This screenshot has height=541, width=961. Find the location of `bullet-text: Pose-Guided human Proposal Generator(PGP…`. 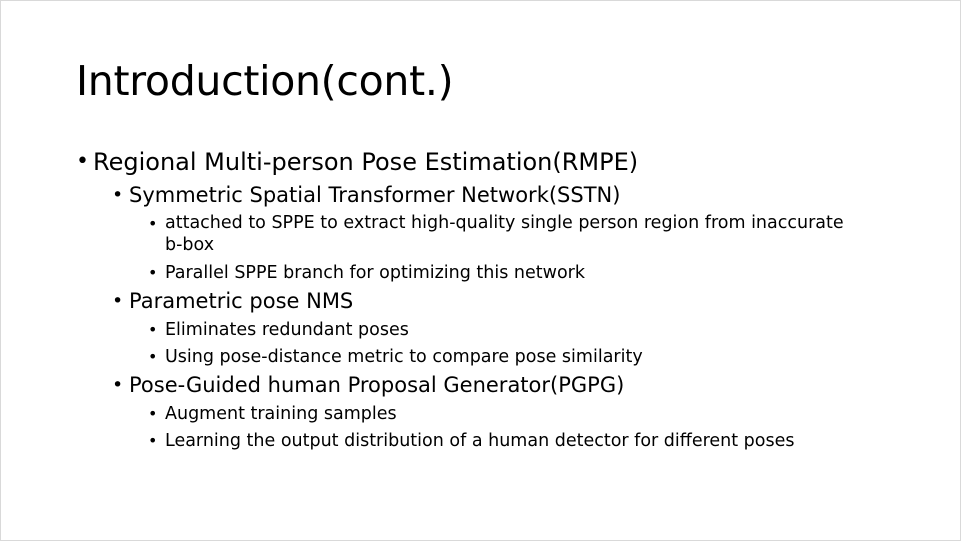

bullet-text: Pose-Guided human Proposal Generator(PGP… is located at coordinates (377, 385).